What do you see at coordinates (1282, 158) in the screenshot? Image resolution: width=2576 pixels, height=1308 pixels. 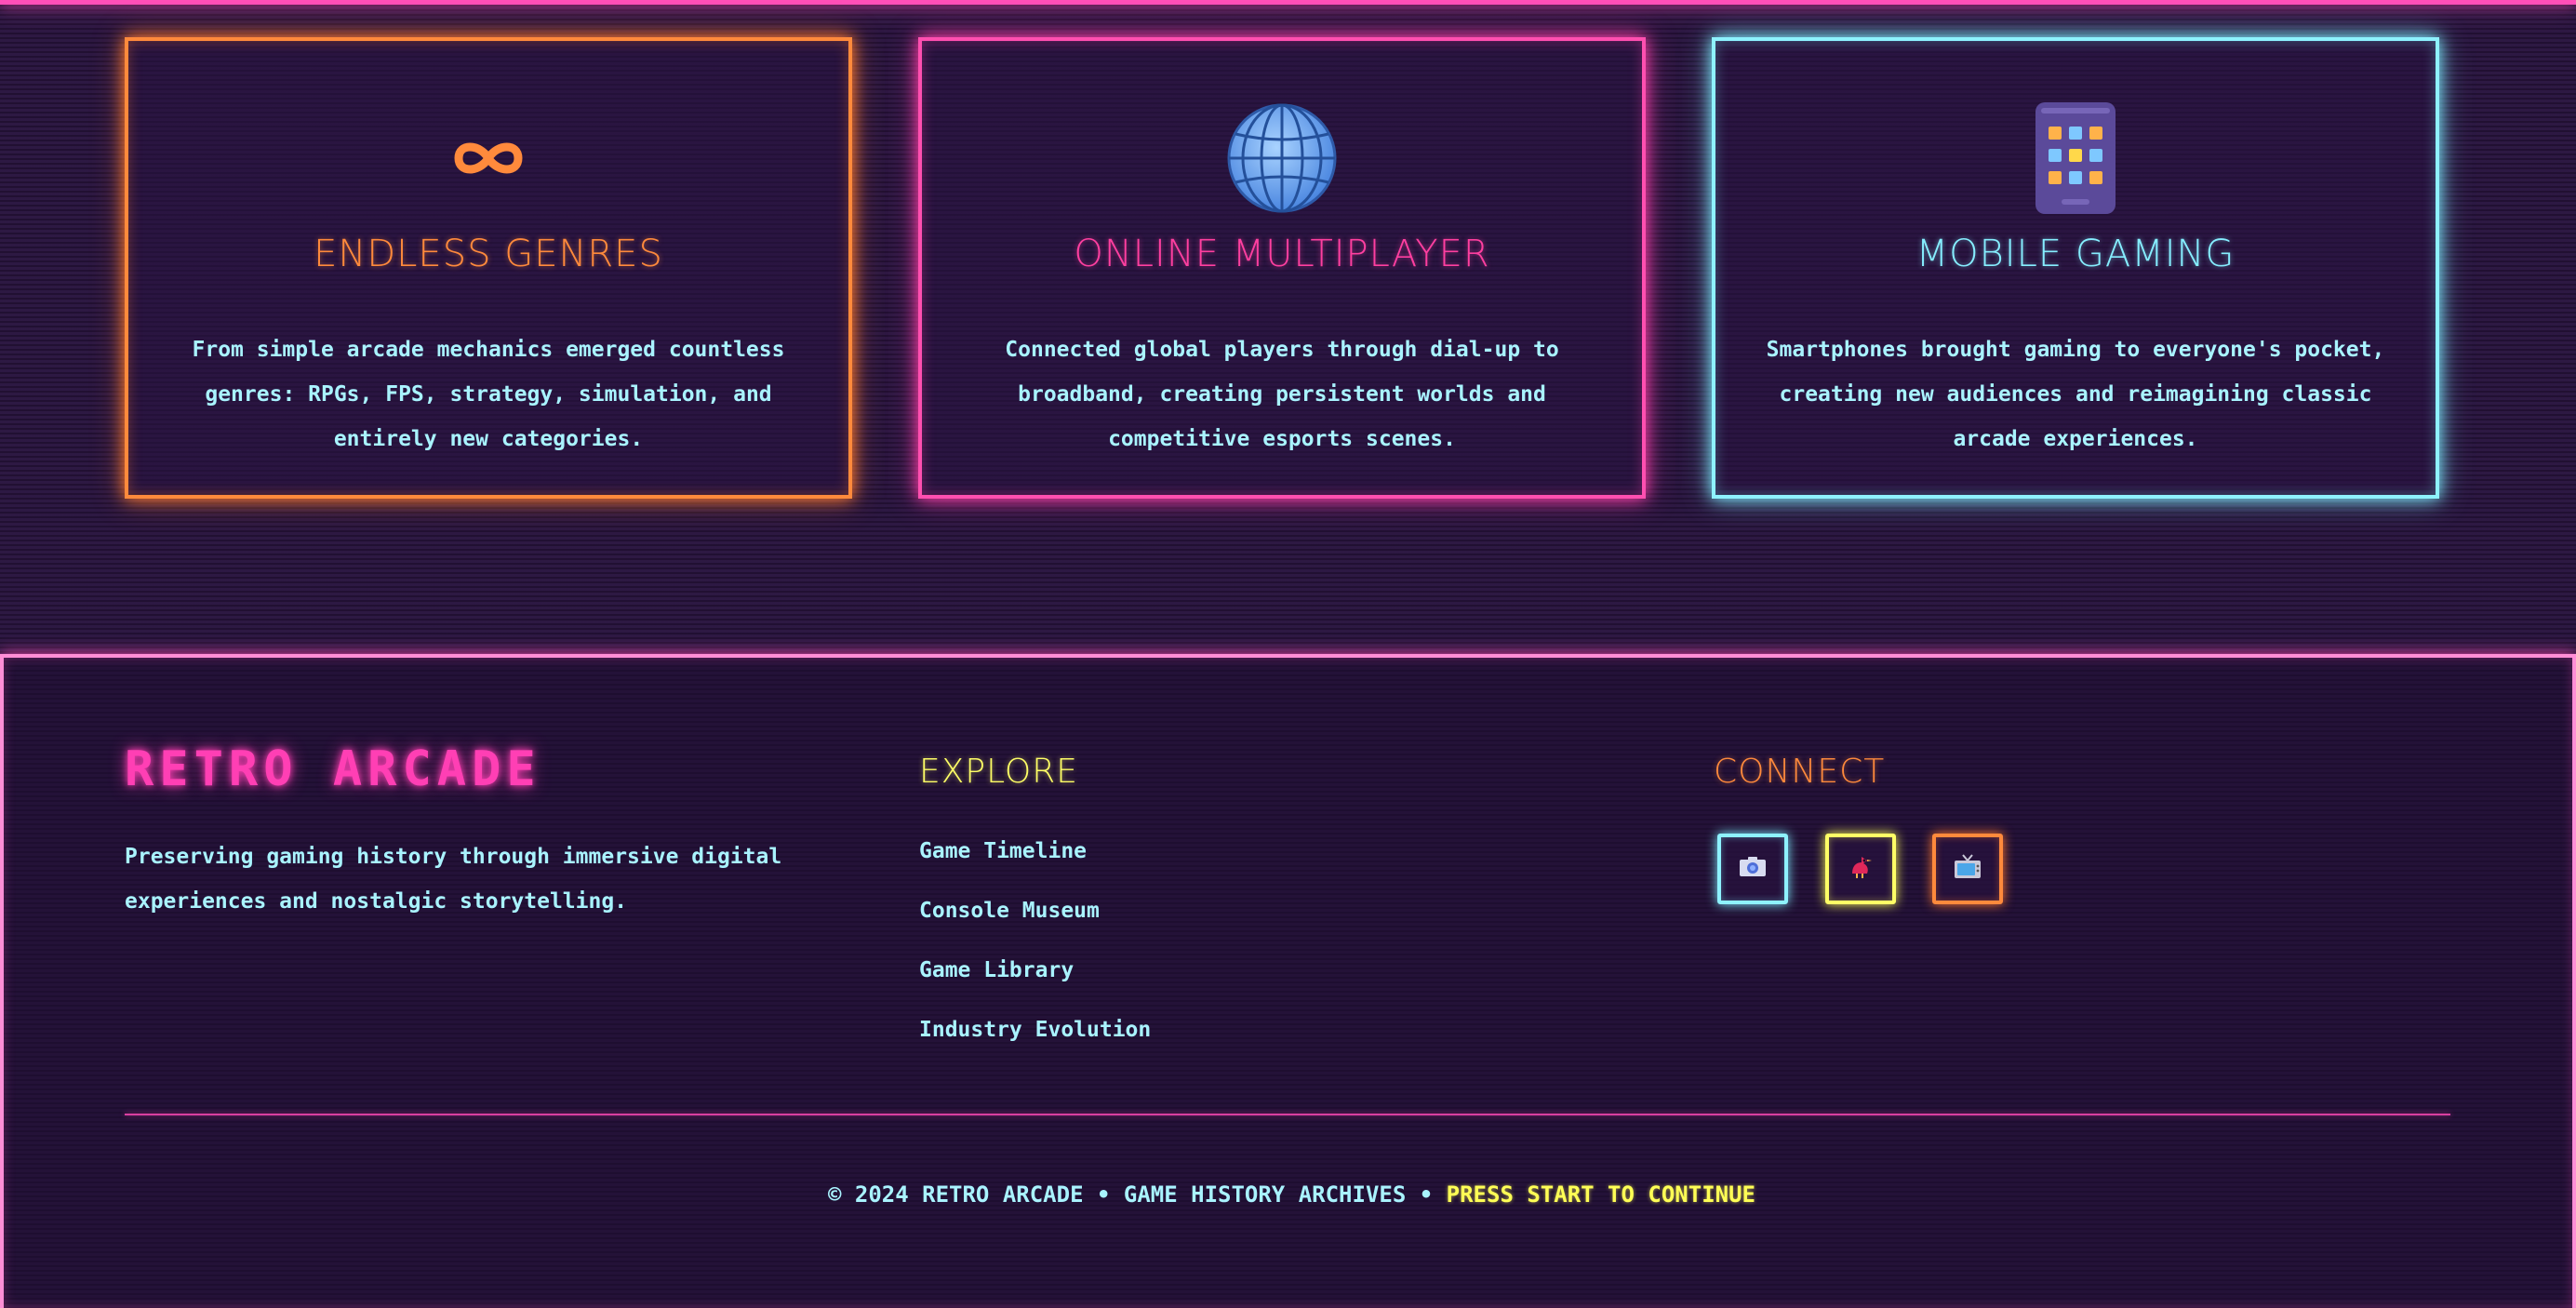 I see `globe-icon` at bounding box center [1282, 158].